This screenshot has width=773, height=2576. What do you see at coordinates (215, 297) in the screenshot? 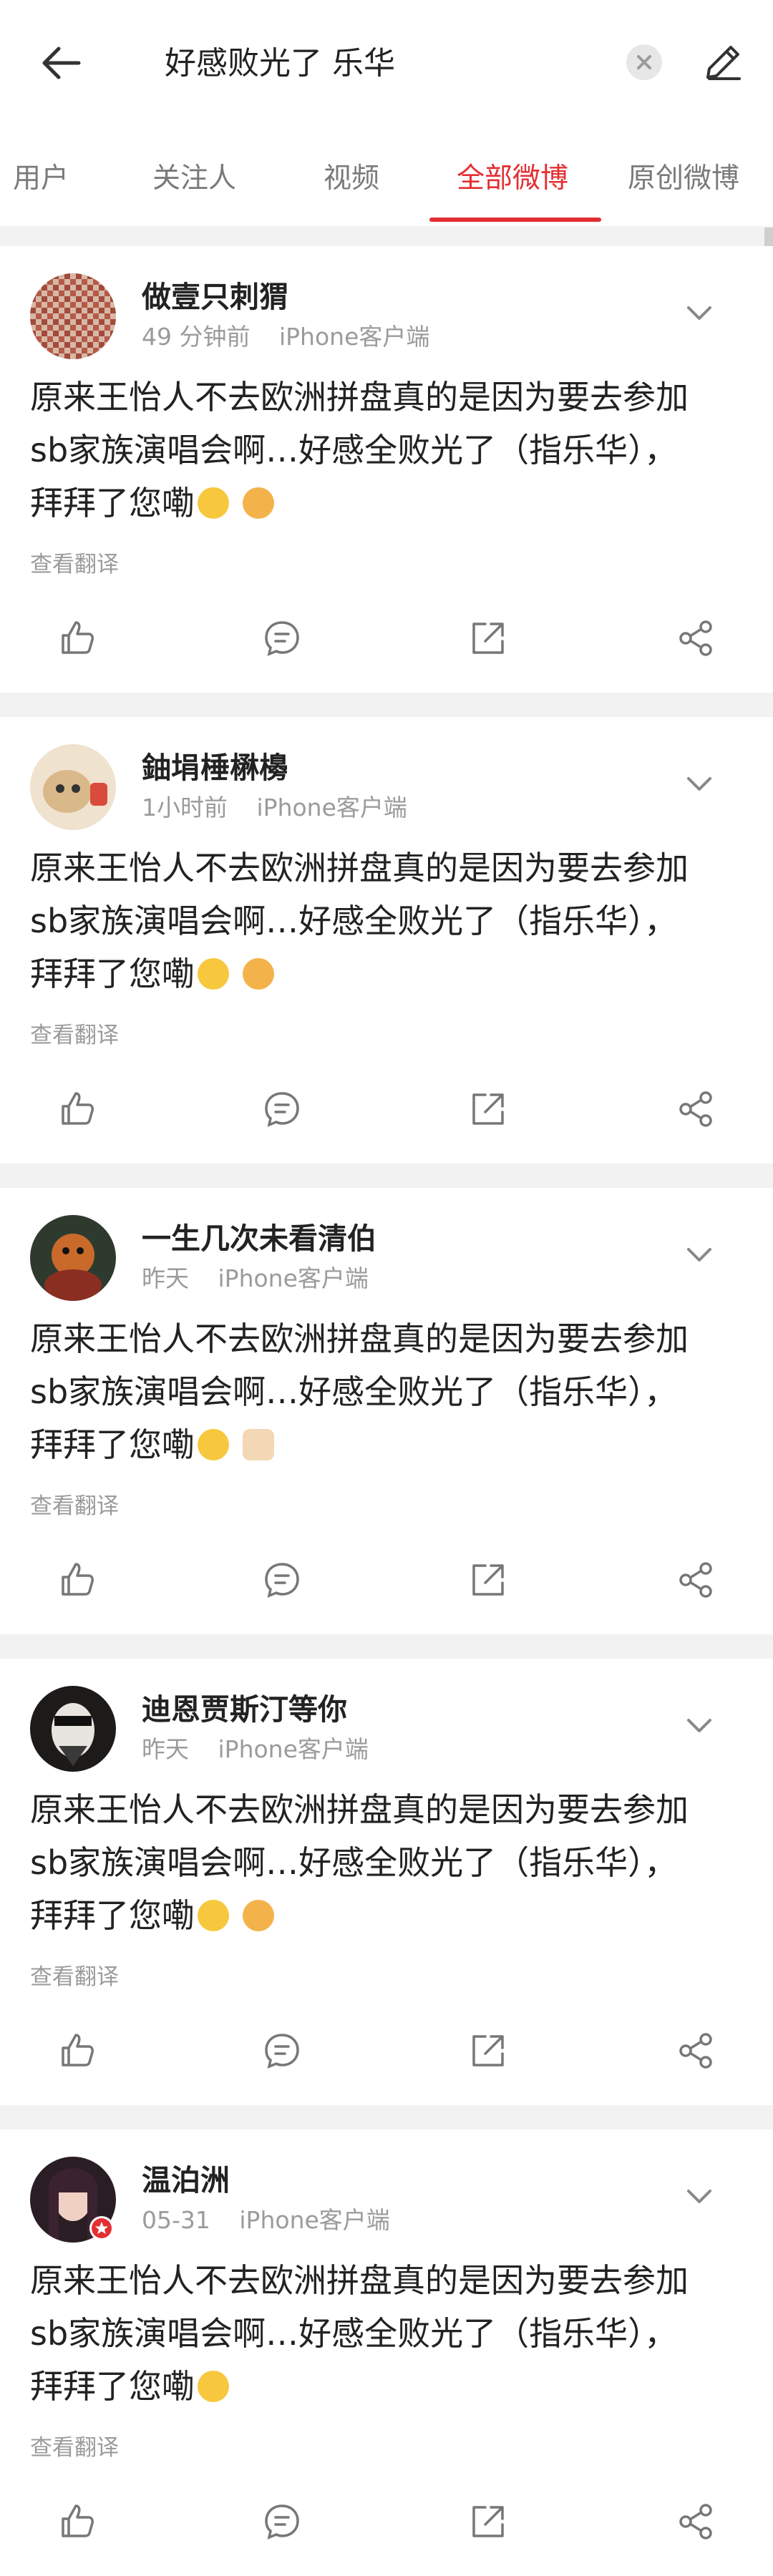
I see `username: 做壹只刺猬` at bounding box center [215, 297].